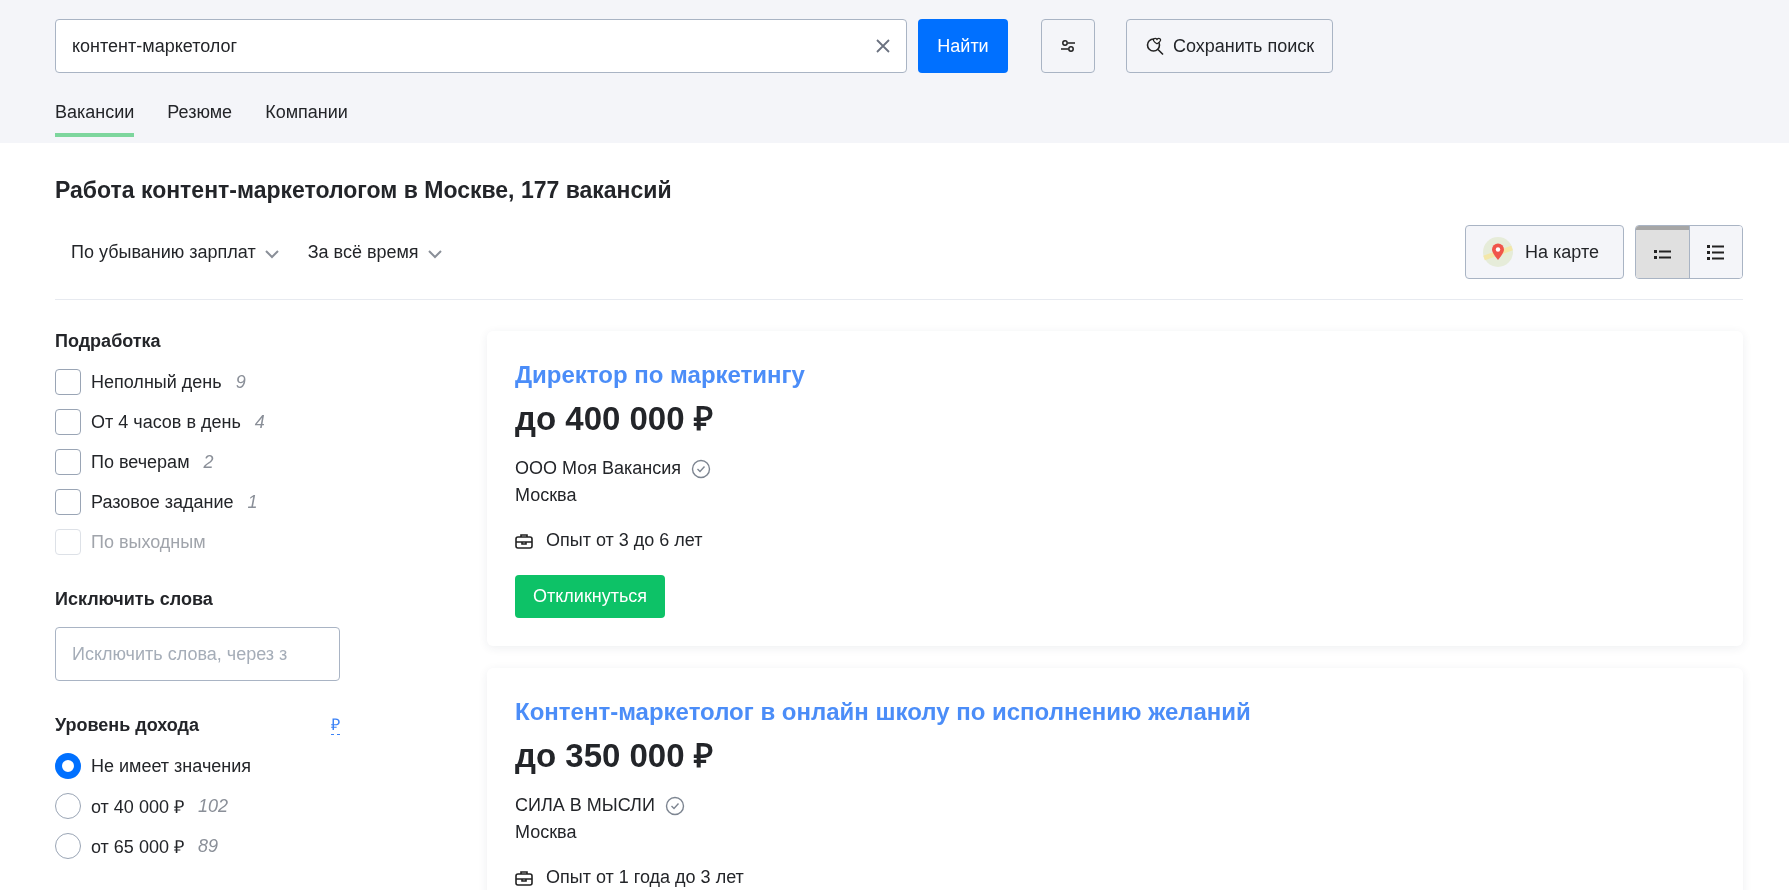  Describe the element at coordinates (259, 422) in the screenshot. I see `option-count: 4` at that location.